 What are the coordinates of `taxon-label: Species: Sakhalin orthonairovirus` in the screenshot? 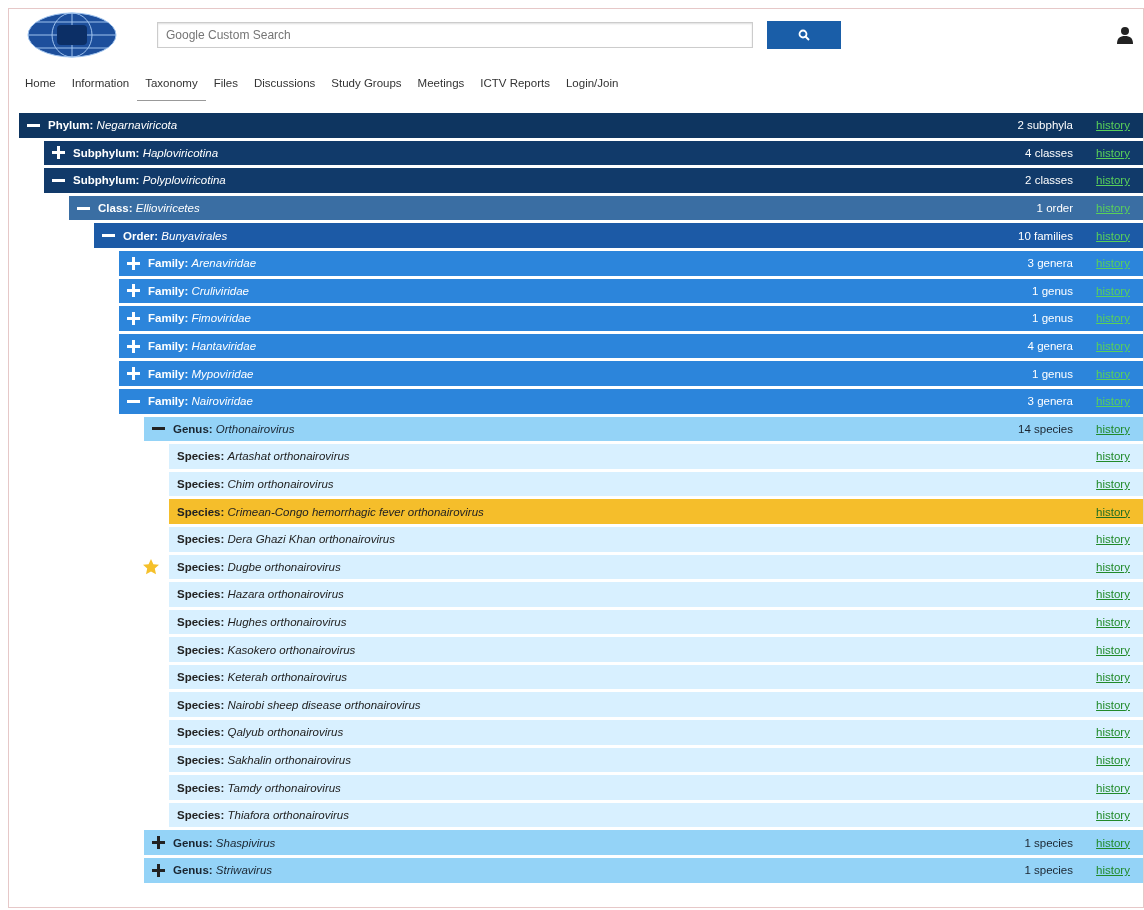 It's located at (264, 759).